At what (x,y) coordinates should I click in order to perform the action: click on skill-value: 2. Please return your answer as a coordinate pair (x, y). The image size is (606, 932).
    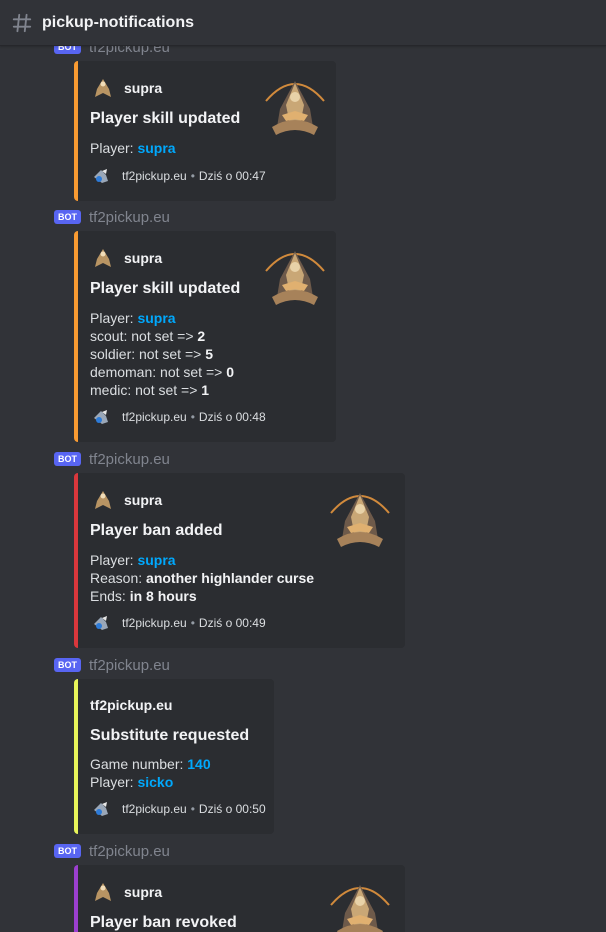
    Looking at the image, I should click on (201, 336).